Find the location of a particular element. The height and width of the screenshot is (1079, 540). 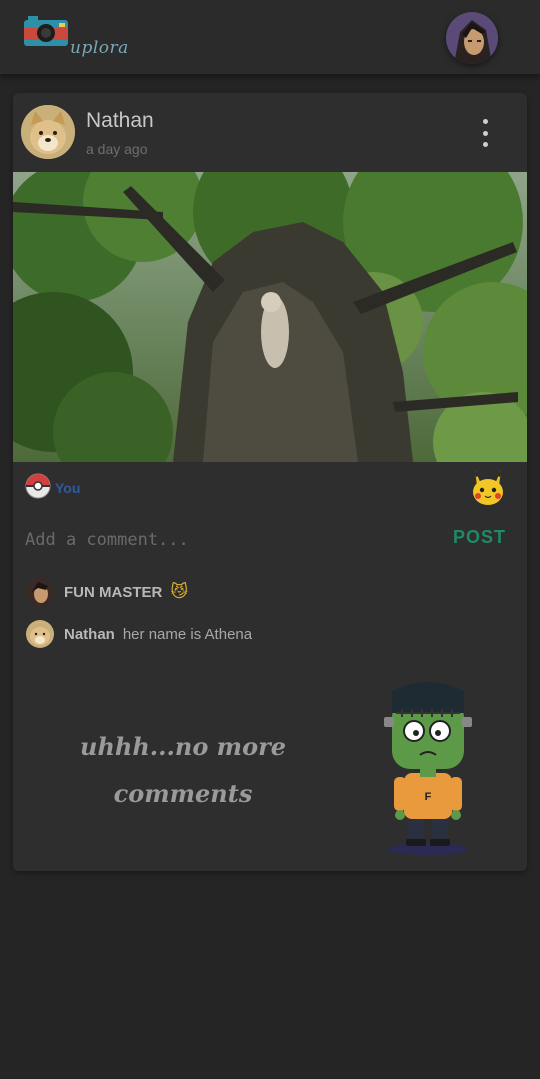

kebab-menu-icon is located at coordinates (485, 133).